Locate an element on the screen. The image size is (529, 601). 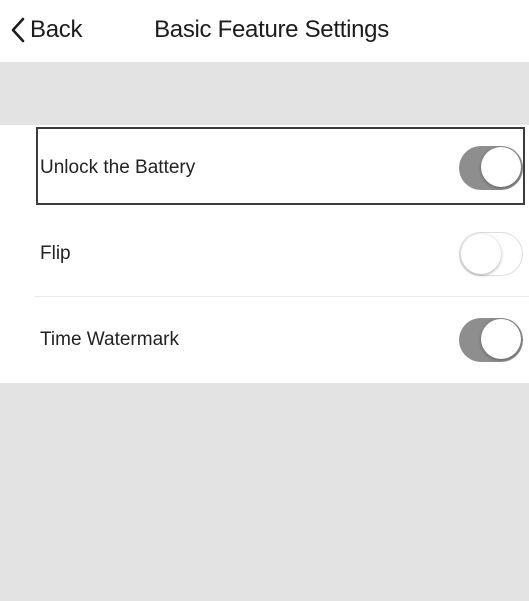
setting-label-flip: Flip is located at coordinates (55, 253).